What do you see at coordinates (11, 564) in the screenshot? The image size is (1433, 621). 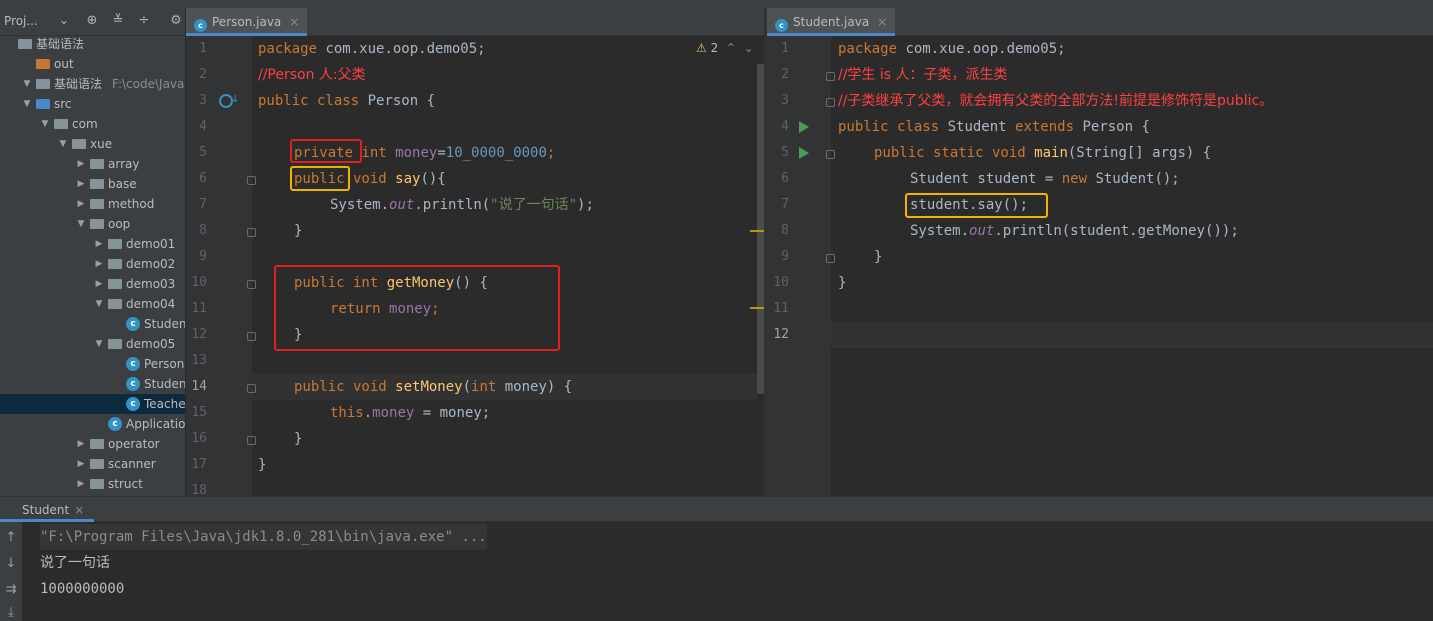 I see `arrow-down-icon: ↓` at bounding box center [11, 564].